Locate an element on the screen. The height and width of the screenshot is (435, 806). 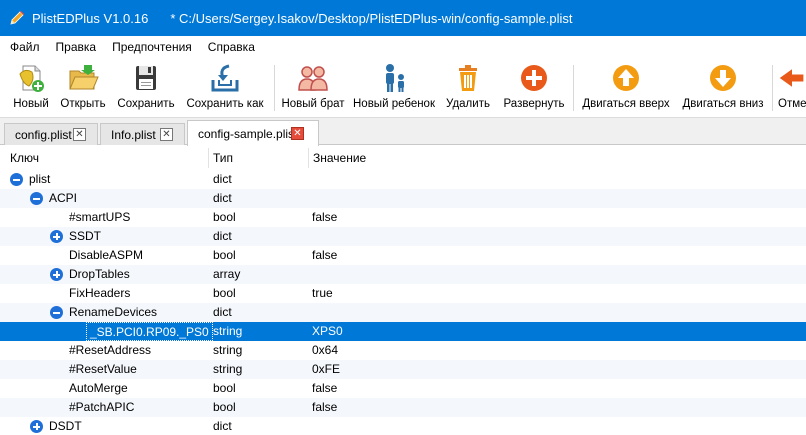
tree-row: AutoMerge bool false is located at coordinates (403, 388).